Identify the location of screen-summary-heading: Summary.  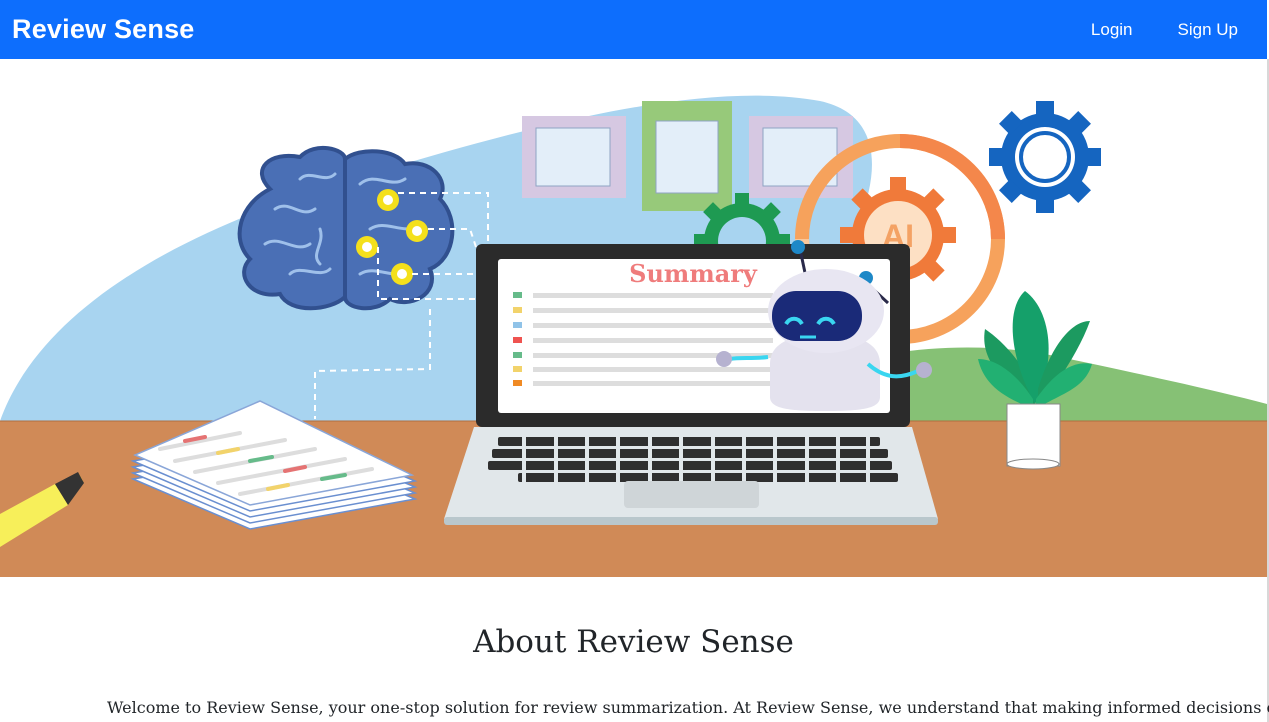
(693, 273).